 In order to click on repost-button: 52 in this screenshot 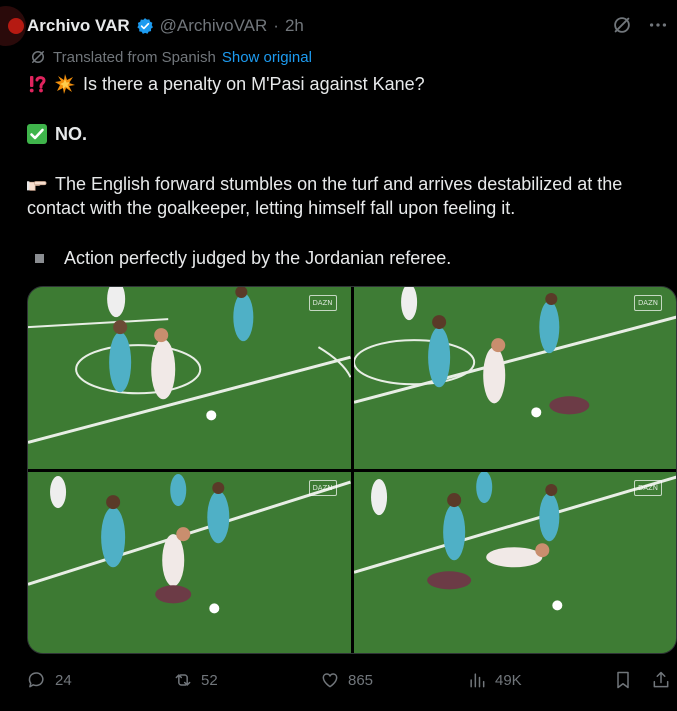, I will do `click(195, 680)`.